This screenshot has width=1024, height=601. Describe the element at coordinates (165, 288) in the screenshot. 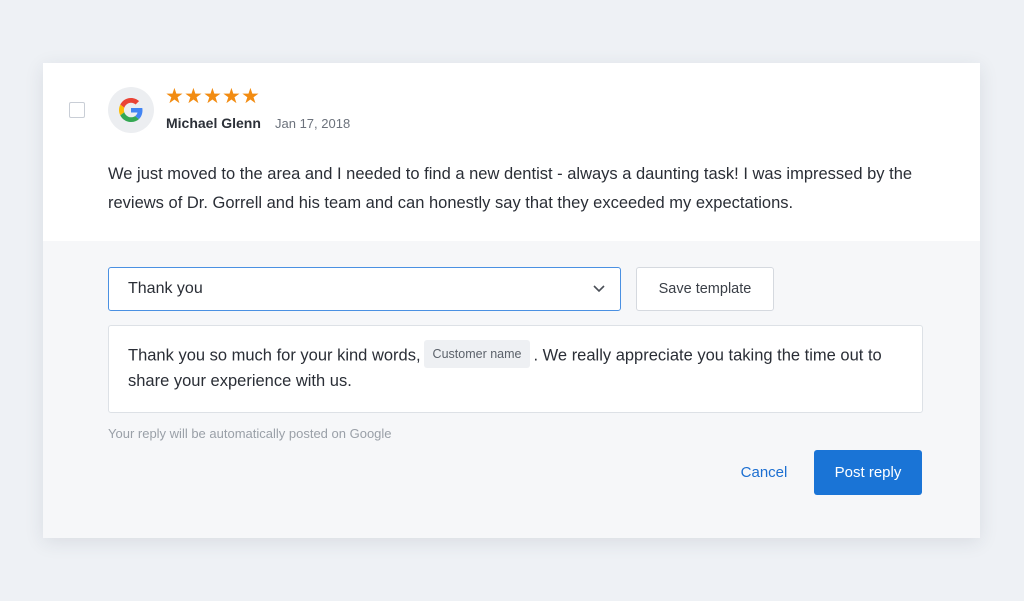

I see `template-select-value: Thank you` at that location.